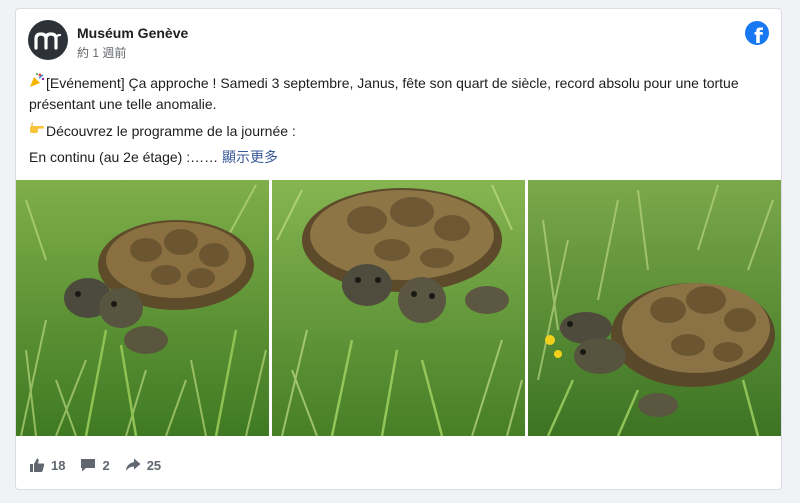  I want to click on party-popper-icon, so click(37, 83).